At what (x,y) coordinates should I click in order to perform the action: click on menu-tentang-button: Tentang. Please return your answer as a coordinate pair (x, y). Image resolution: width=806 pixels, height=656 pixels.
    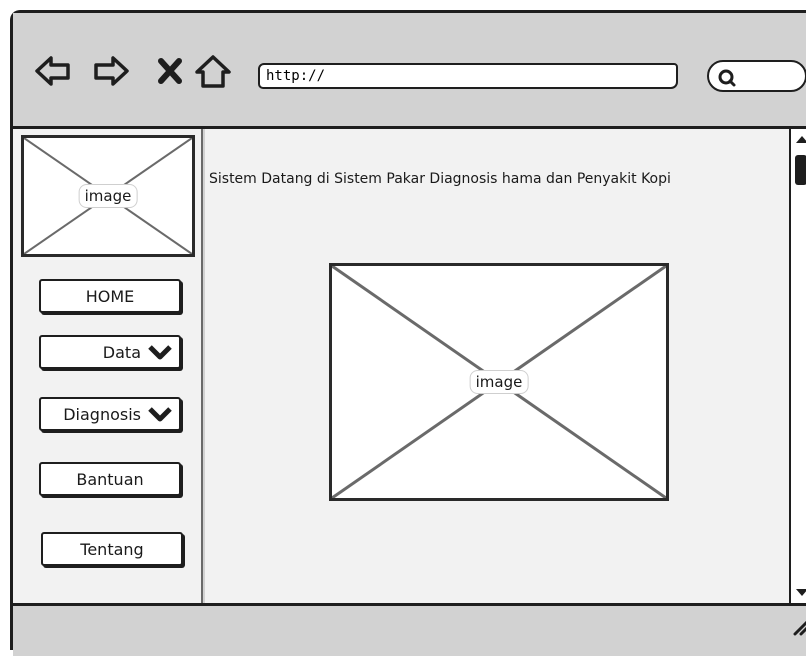
    Looking at the image, I should click on (112, 549).